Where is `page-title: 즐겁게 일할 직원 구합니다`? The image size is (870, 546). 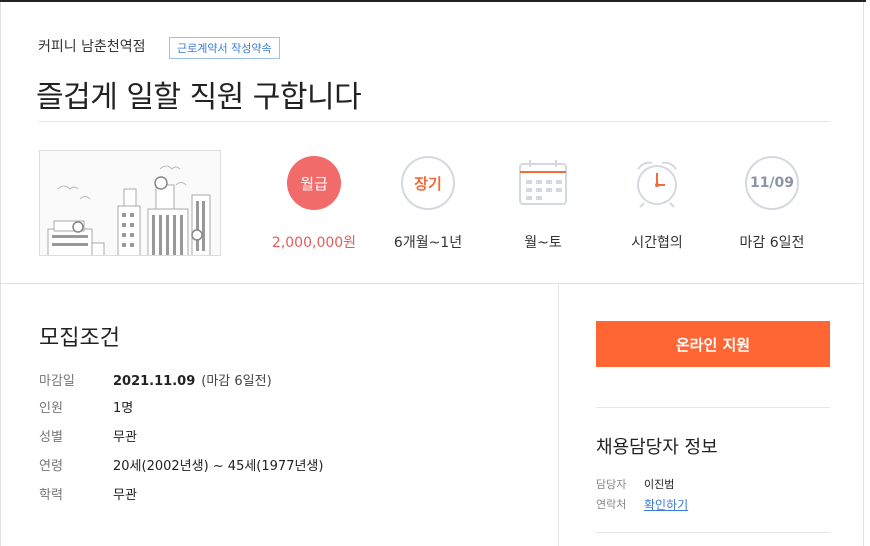
page-title: 즐겁게 일할 직원 구합니다 is located at coordinates (199, 97).